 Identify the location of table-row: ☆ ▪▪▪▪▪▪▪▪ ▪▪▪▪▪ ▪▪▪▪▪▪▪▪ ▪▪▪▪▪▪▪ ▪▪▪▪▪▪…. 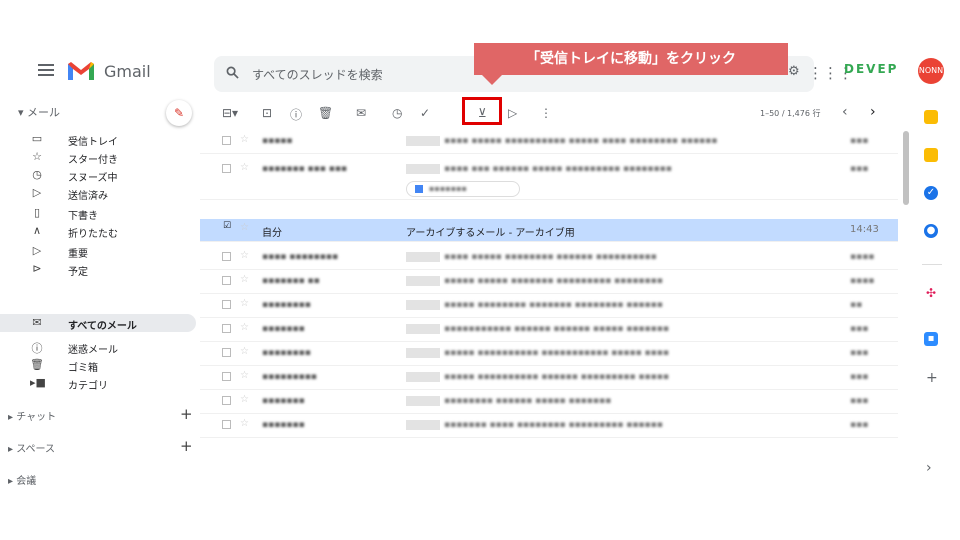
(549, 306).